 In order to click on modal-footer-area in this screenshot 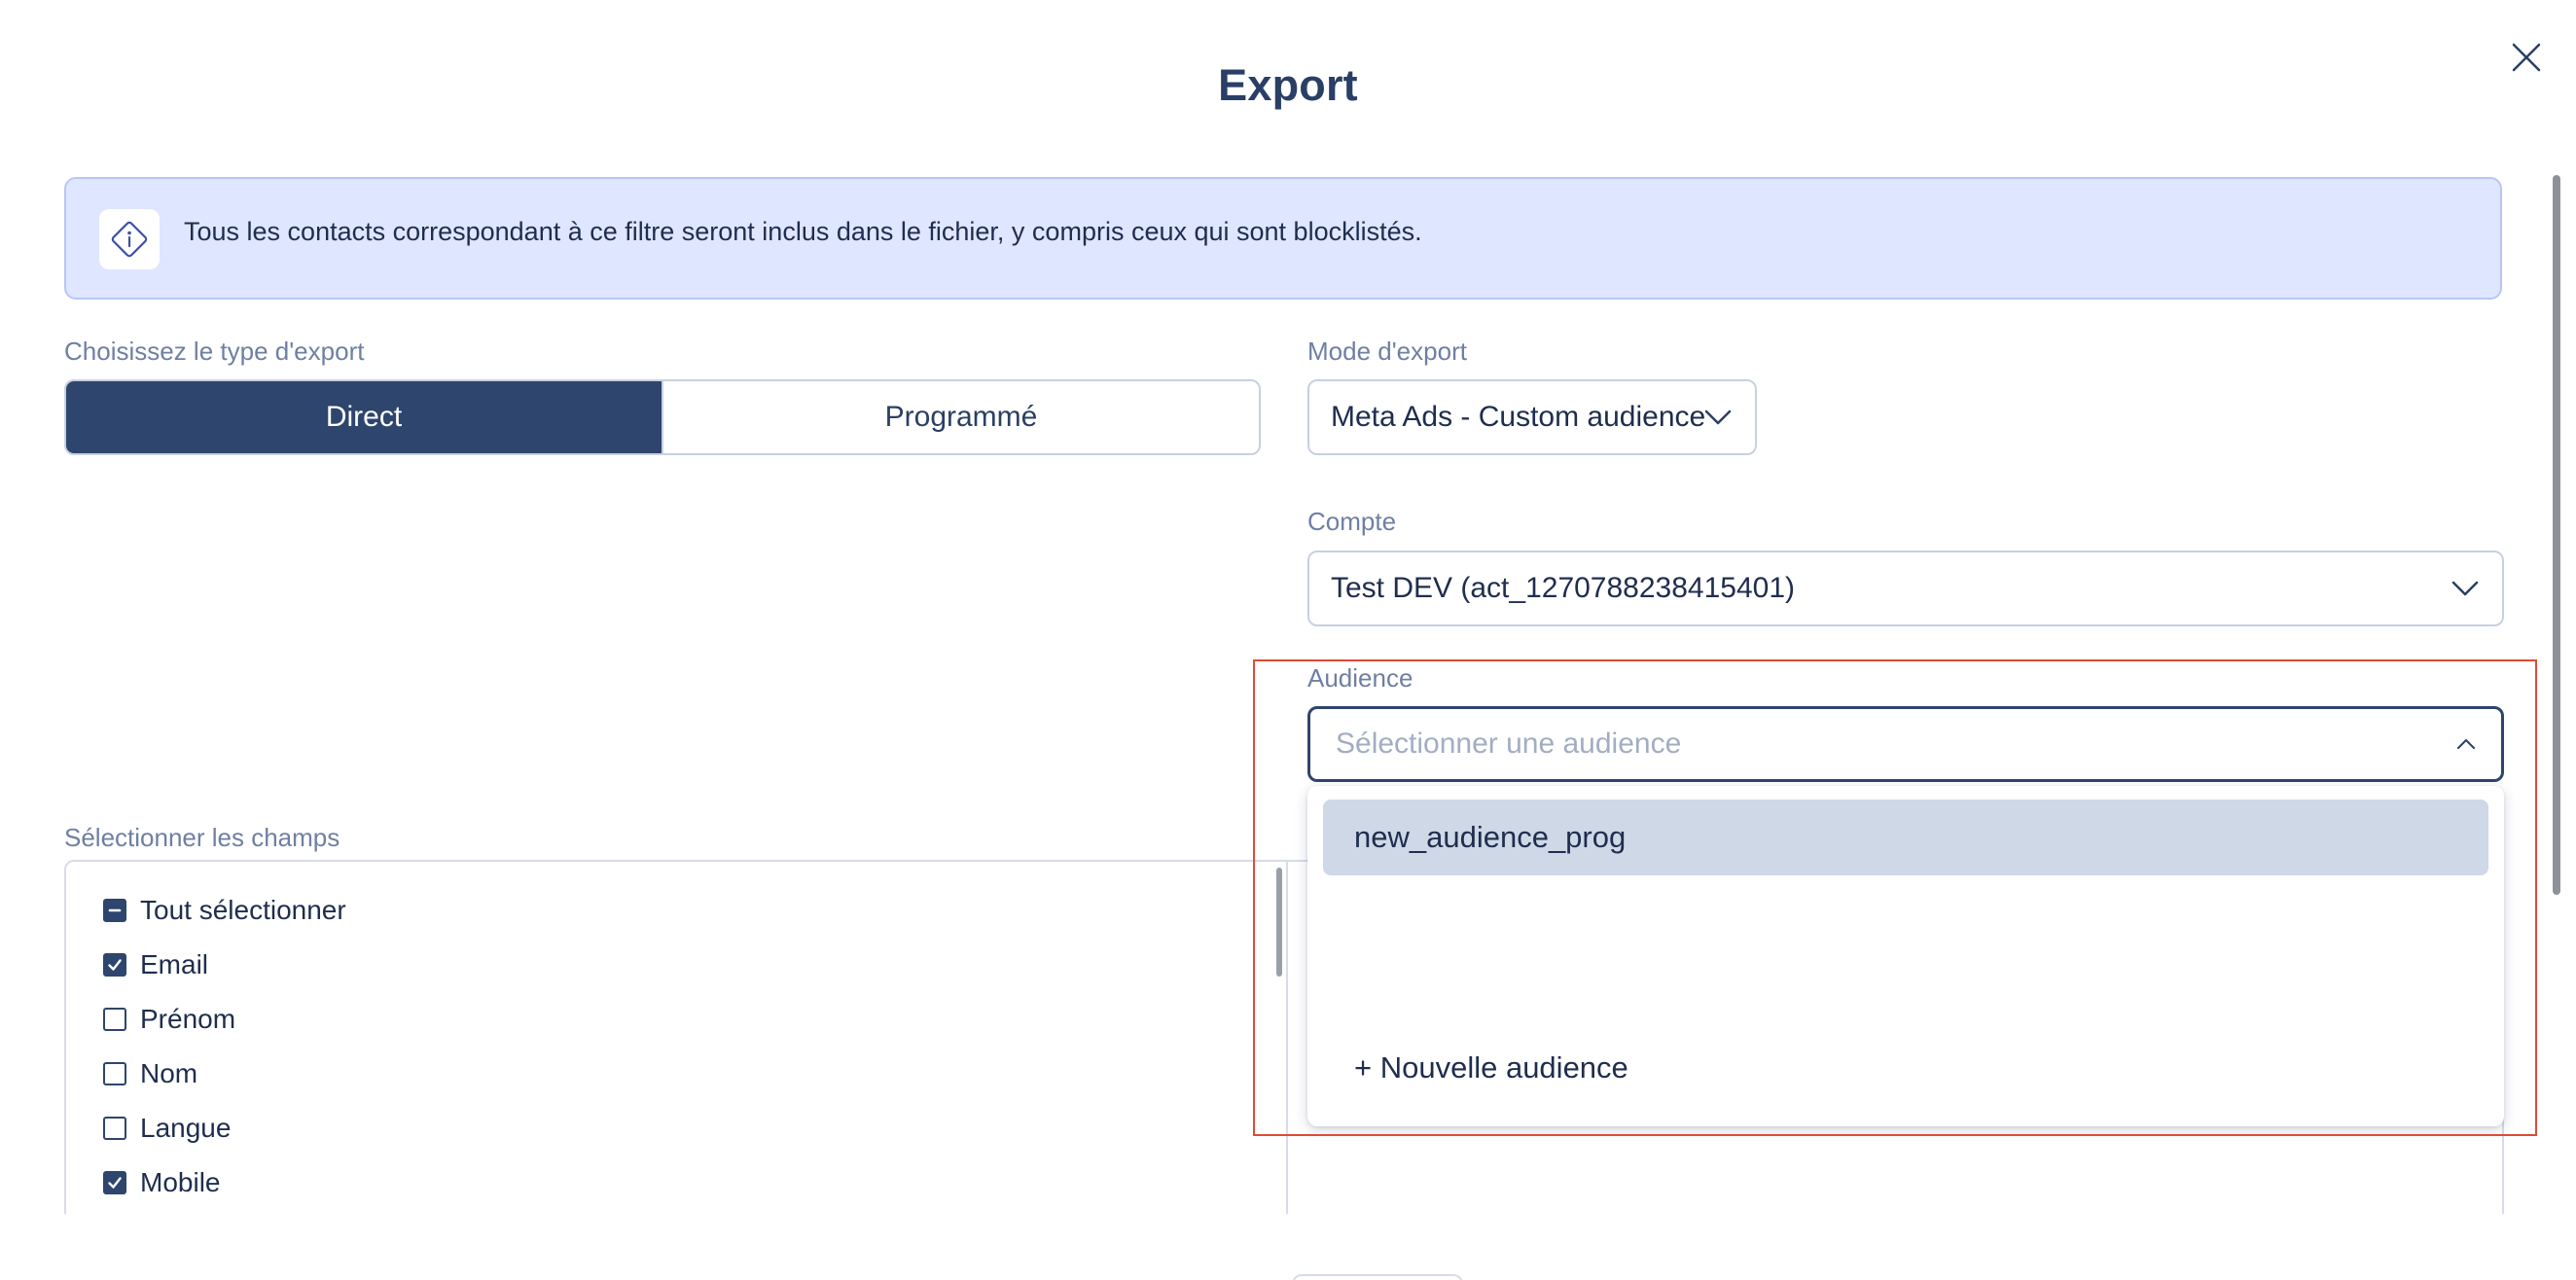, I will do `click(1288, 1247)`.